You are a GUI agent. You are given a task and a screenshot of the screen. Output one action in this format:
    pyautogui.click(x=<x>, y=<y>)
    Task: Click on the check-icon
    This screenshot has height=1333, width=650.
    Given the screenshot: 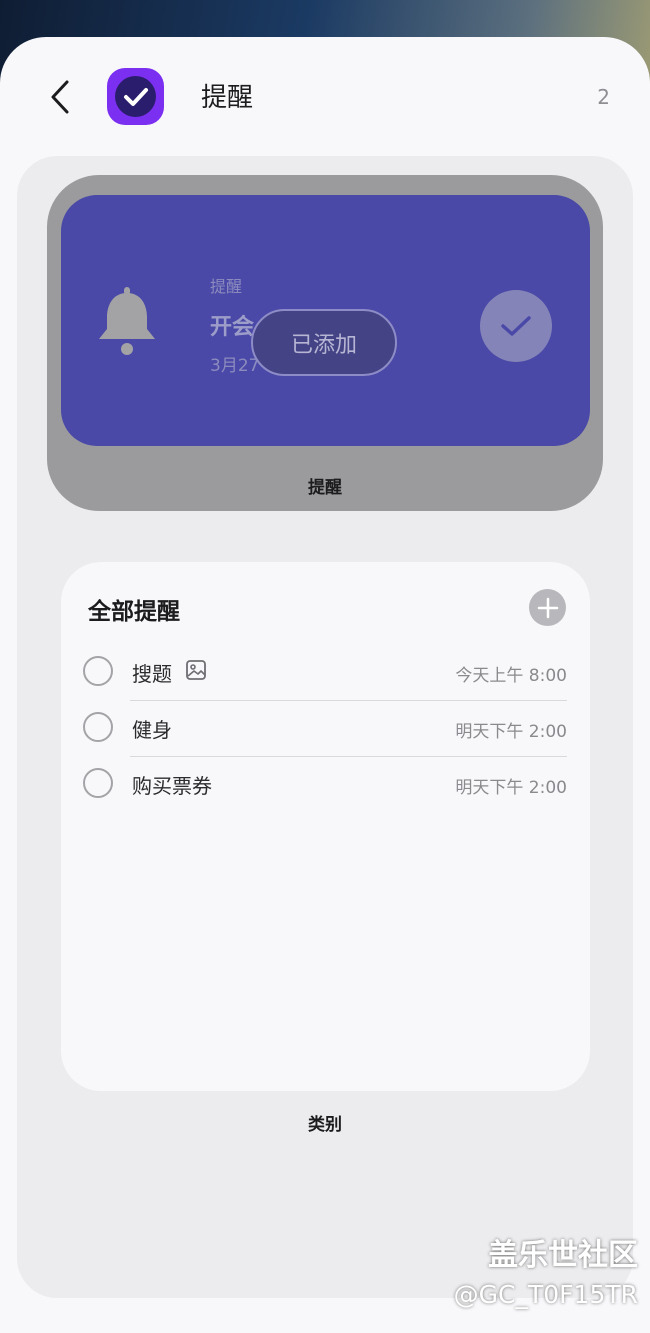 What is the action you would take?
    pyautogui.click(x=516, y=326)
    